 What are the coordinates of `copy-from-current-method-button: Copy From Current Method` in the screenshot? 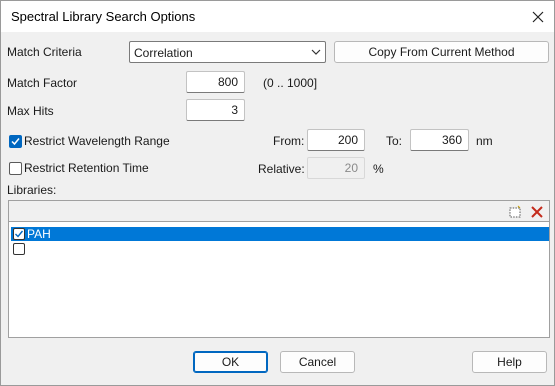 It's located at (441, 52).